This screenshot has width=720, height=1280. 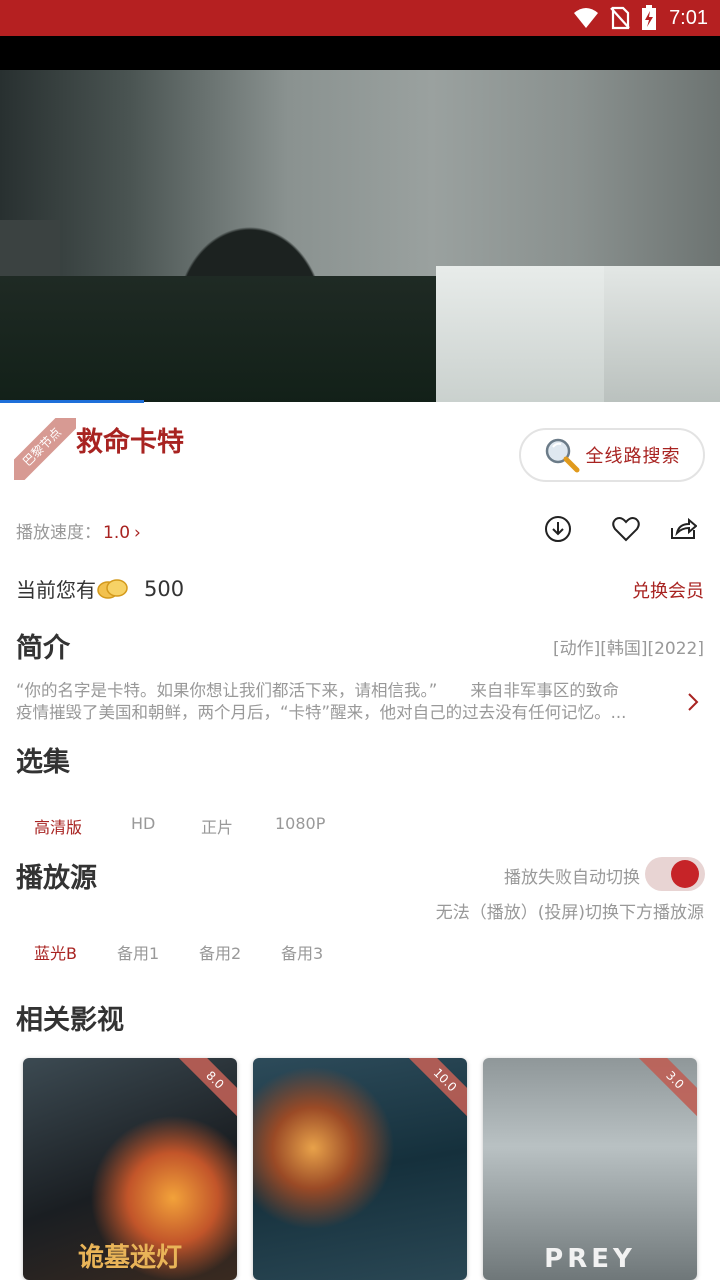 I want to click on related-card: 8.0 诡墓迷灯, so click(x=130, y=1169).